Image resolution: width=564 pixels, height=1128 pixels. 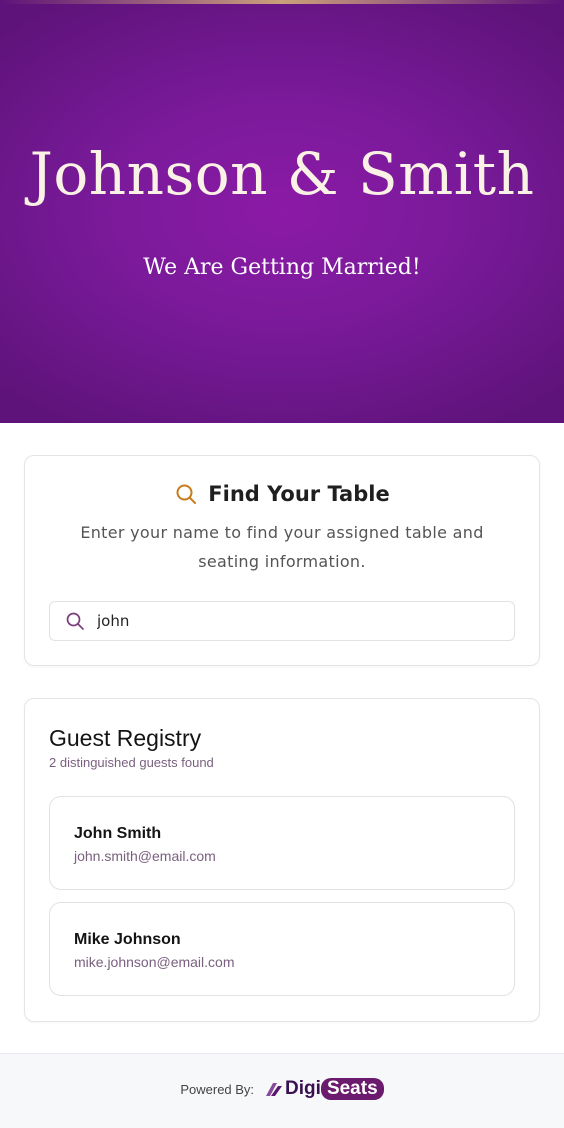 I want to click on guest-list-item: Mike Johnson mike.johnson@email.com, so click(x=282, y=949).